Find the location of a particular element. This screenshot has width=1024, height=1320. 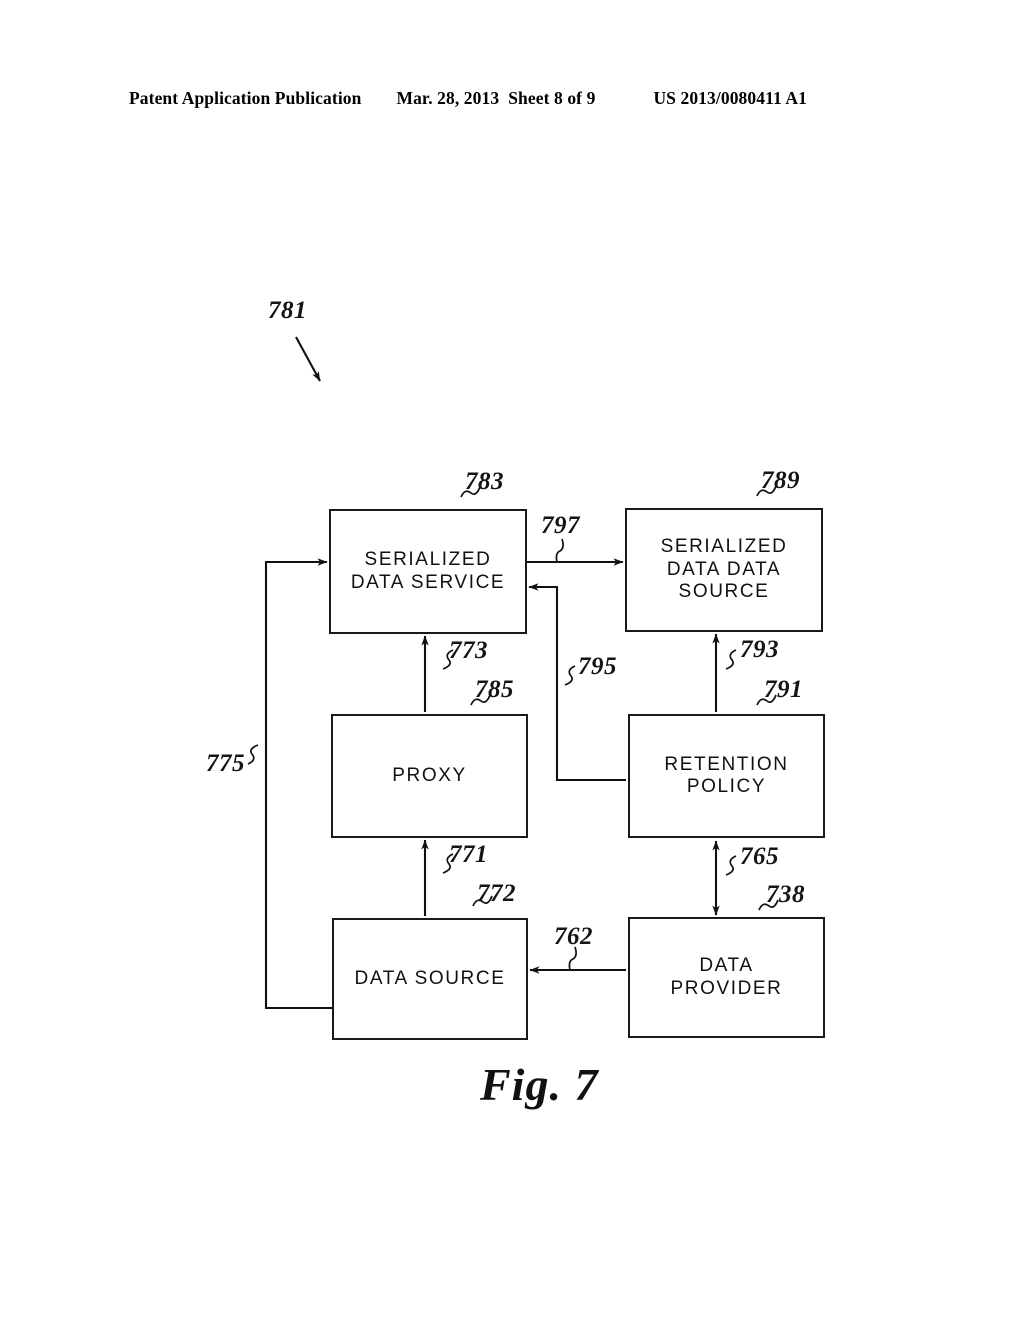

block-data-source: DATA SOURCE is located at coordinates (430, 979).